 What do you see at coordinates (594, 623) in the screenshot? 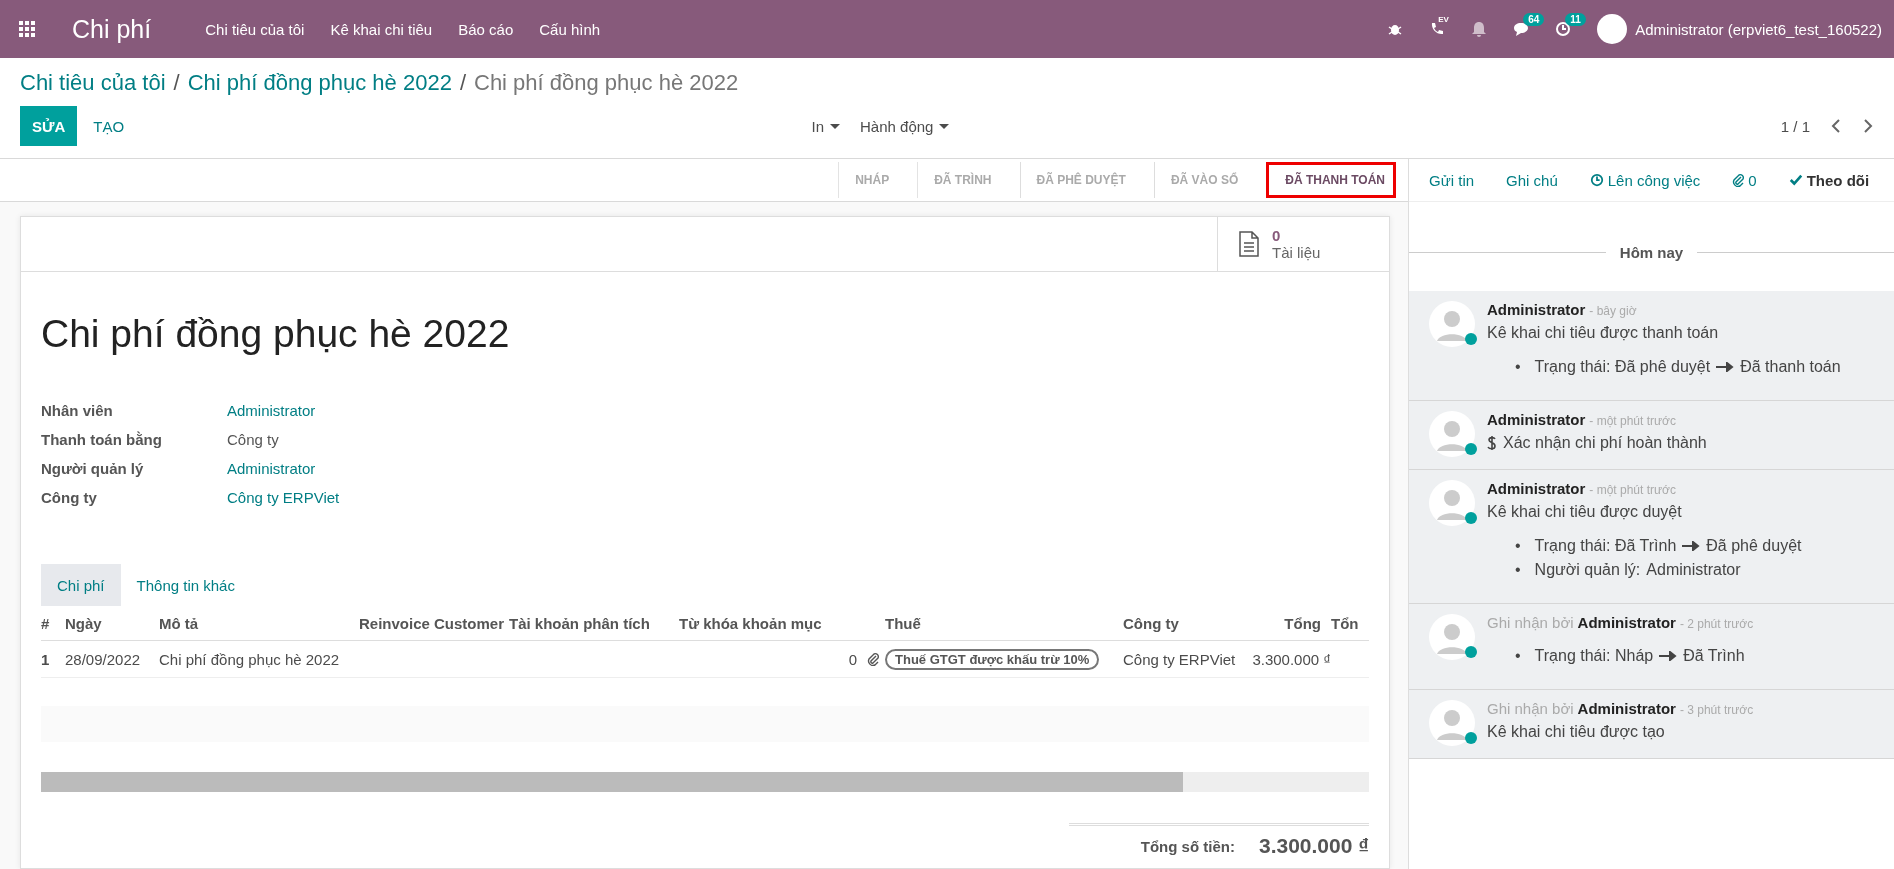
I see `column-header: Tài khoản phân tích` at bounding box center [594, 623].